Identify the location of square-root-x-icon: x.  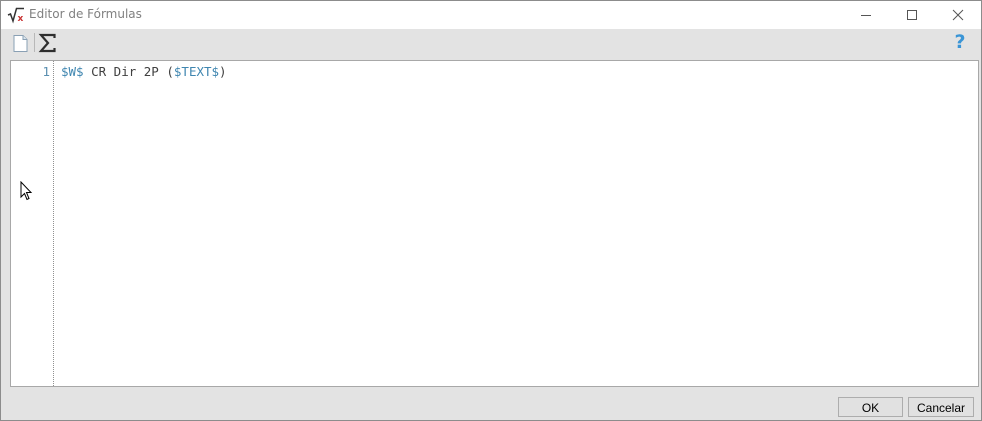
(16, 15).